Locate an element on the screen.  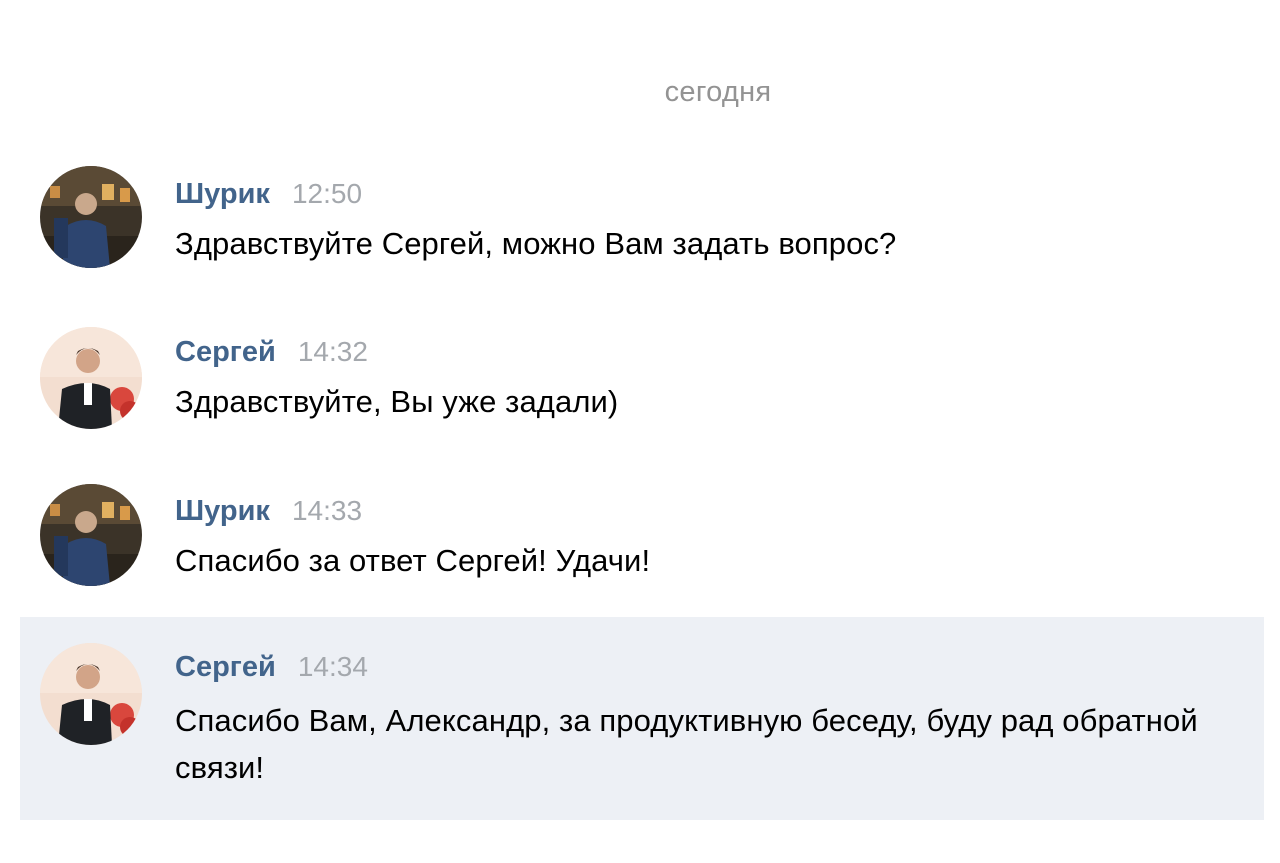
message-meta: Шурик 14:33 is located at coordinates (268, 511).